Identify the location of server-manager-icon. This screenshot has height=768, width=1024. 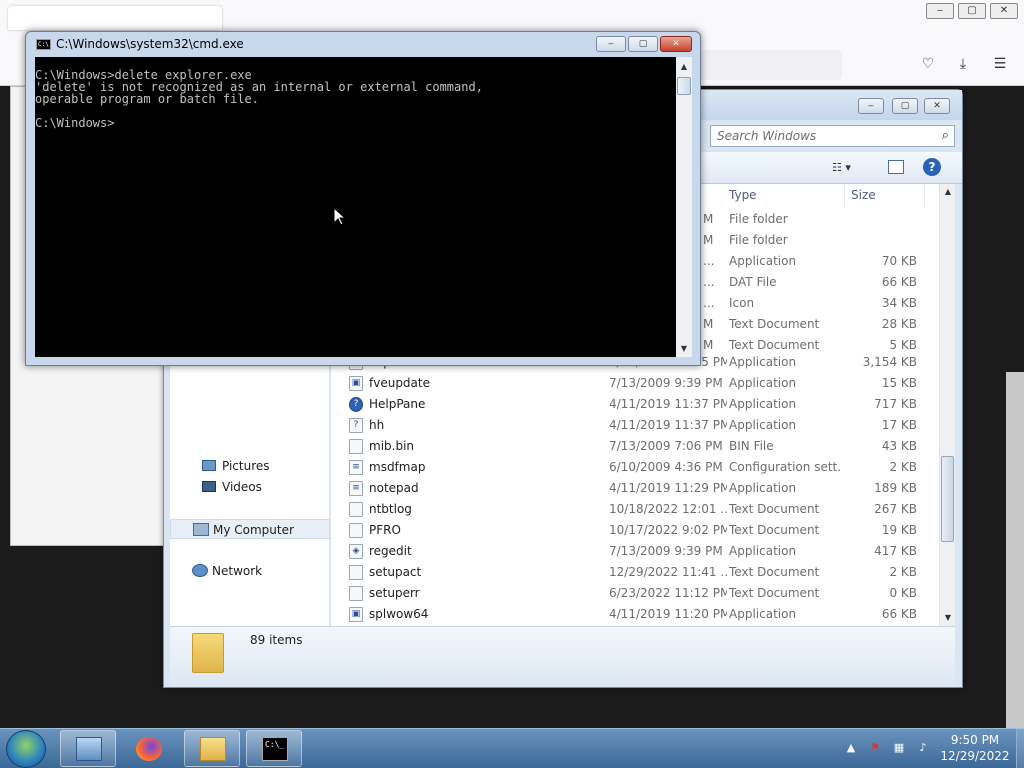
(89, 749).